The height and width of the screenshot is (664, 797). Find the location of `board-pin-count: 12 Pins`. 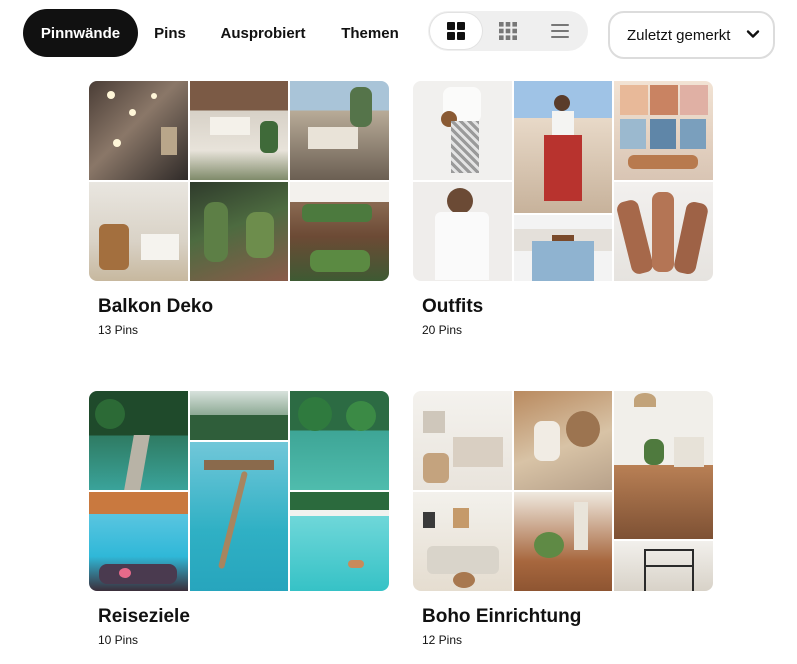

board-pin-count: 12 Pins is located at coordinates (442, 640).